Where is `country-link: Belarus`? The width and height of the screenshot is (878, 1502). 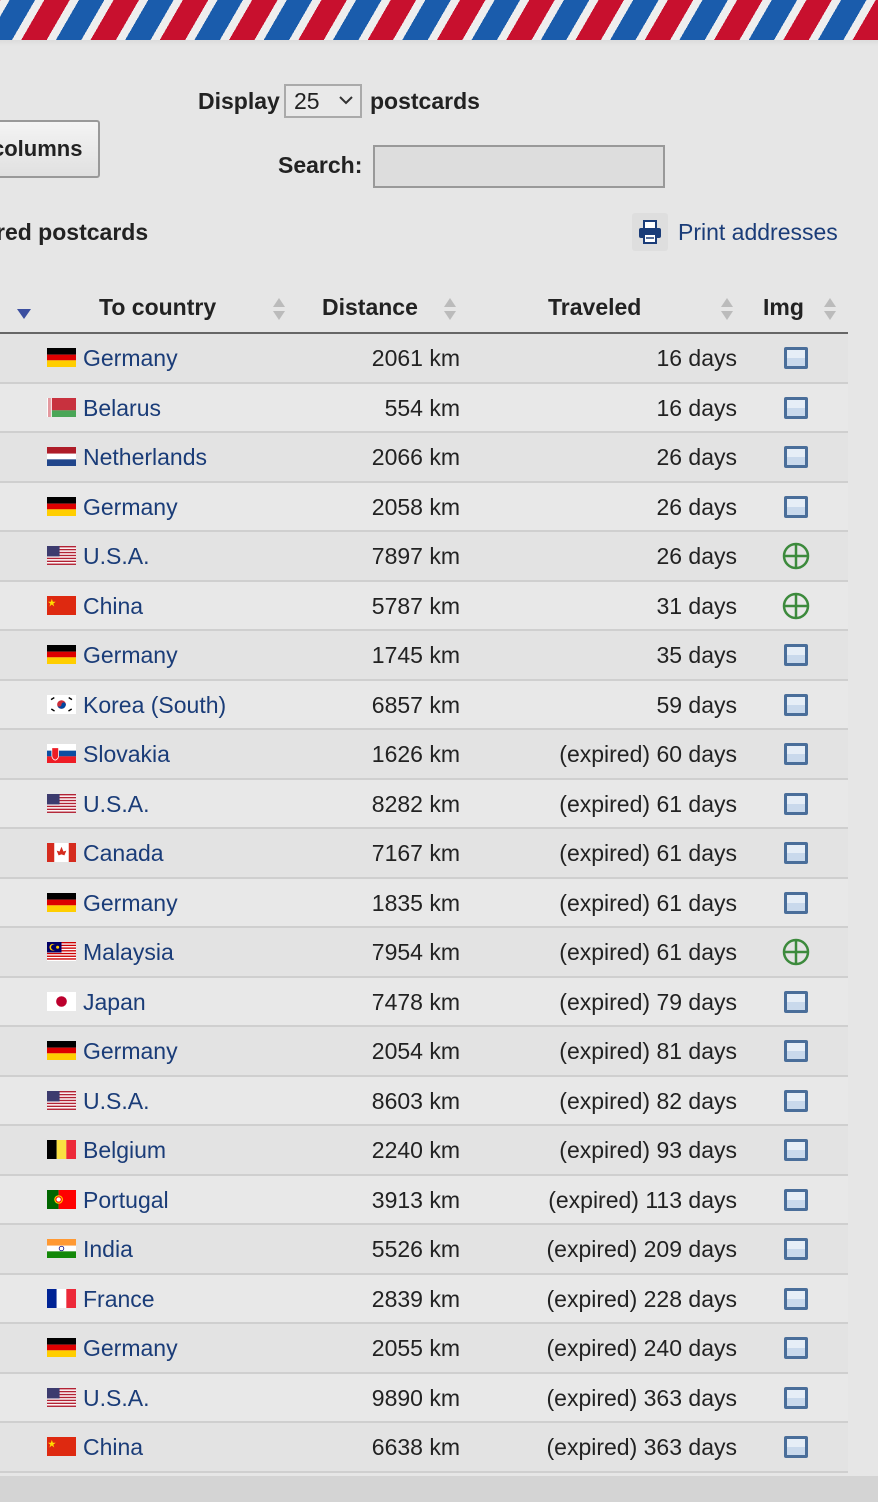
country-link: Belarus is located at coordinates (122, 408).